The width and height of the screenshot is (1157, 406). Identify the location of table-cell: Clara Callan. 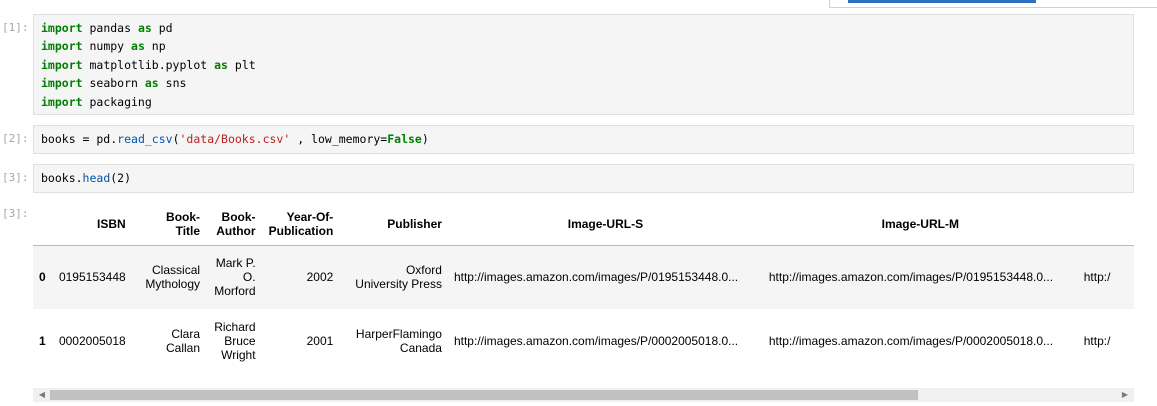
(183, 341).